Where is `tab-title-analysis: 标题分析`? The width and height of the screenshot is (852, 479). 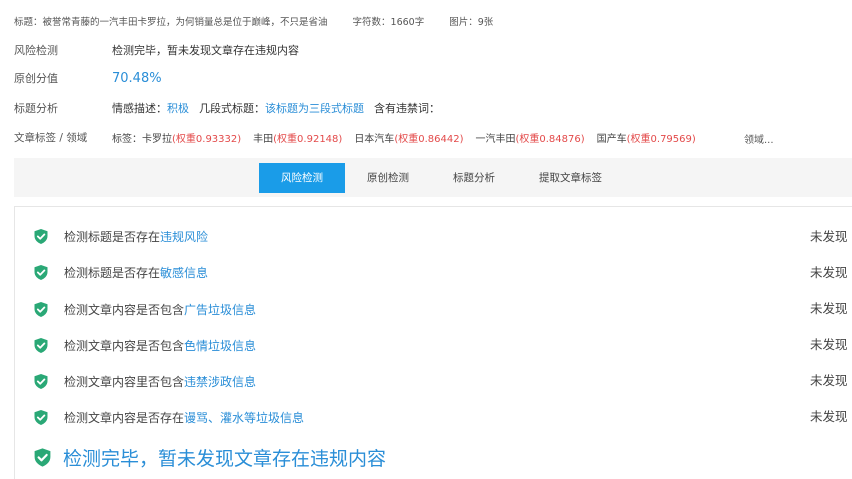 tab-title-analysis: 标题分析 is located at coordinates (474, 178).